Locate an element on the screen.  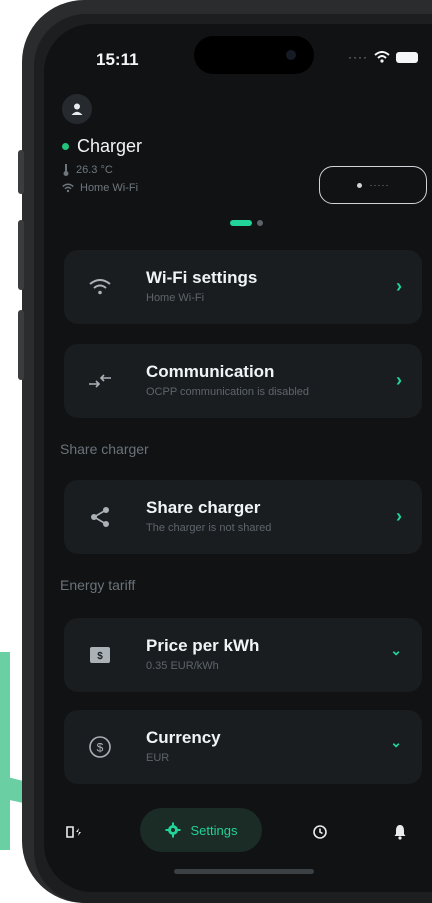
charger-toggle-pill: ····· is located at coordinates (373, 185).